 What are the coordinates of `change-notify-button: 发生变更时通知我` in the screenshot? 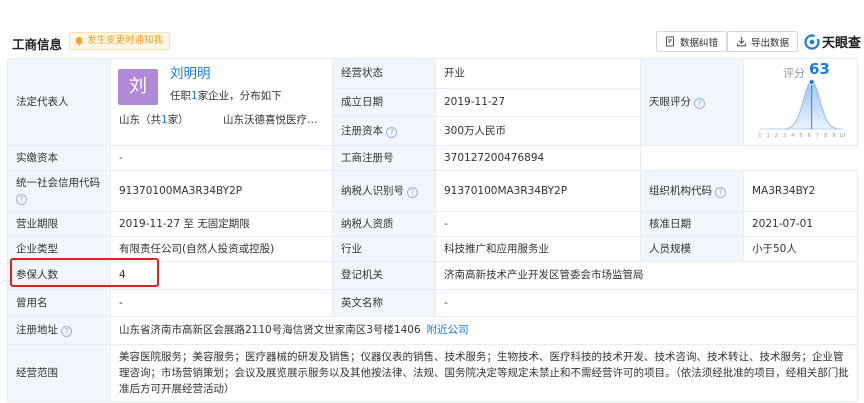 It's located at (120, 41).